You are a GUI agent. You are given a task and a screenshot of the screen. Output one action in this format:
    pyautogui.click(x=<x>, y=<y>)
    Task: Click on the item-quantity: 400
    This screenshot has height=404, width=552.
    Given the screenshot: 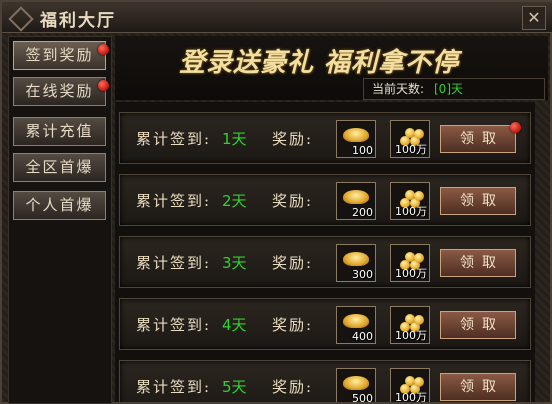 What is the action you would take?
    pyautogui.click(x=362, y=336)
    